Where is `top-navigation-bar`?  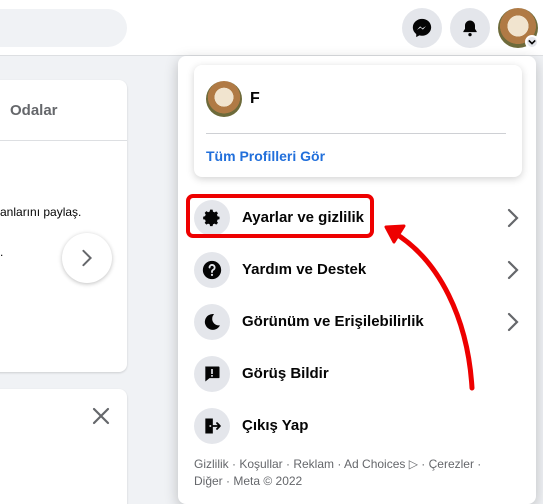 top-navigation-bar is located at coordinates (271, 28).